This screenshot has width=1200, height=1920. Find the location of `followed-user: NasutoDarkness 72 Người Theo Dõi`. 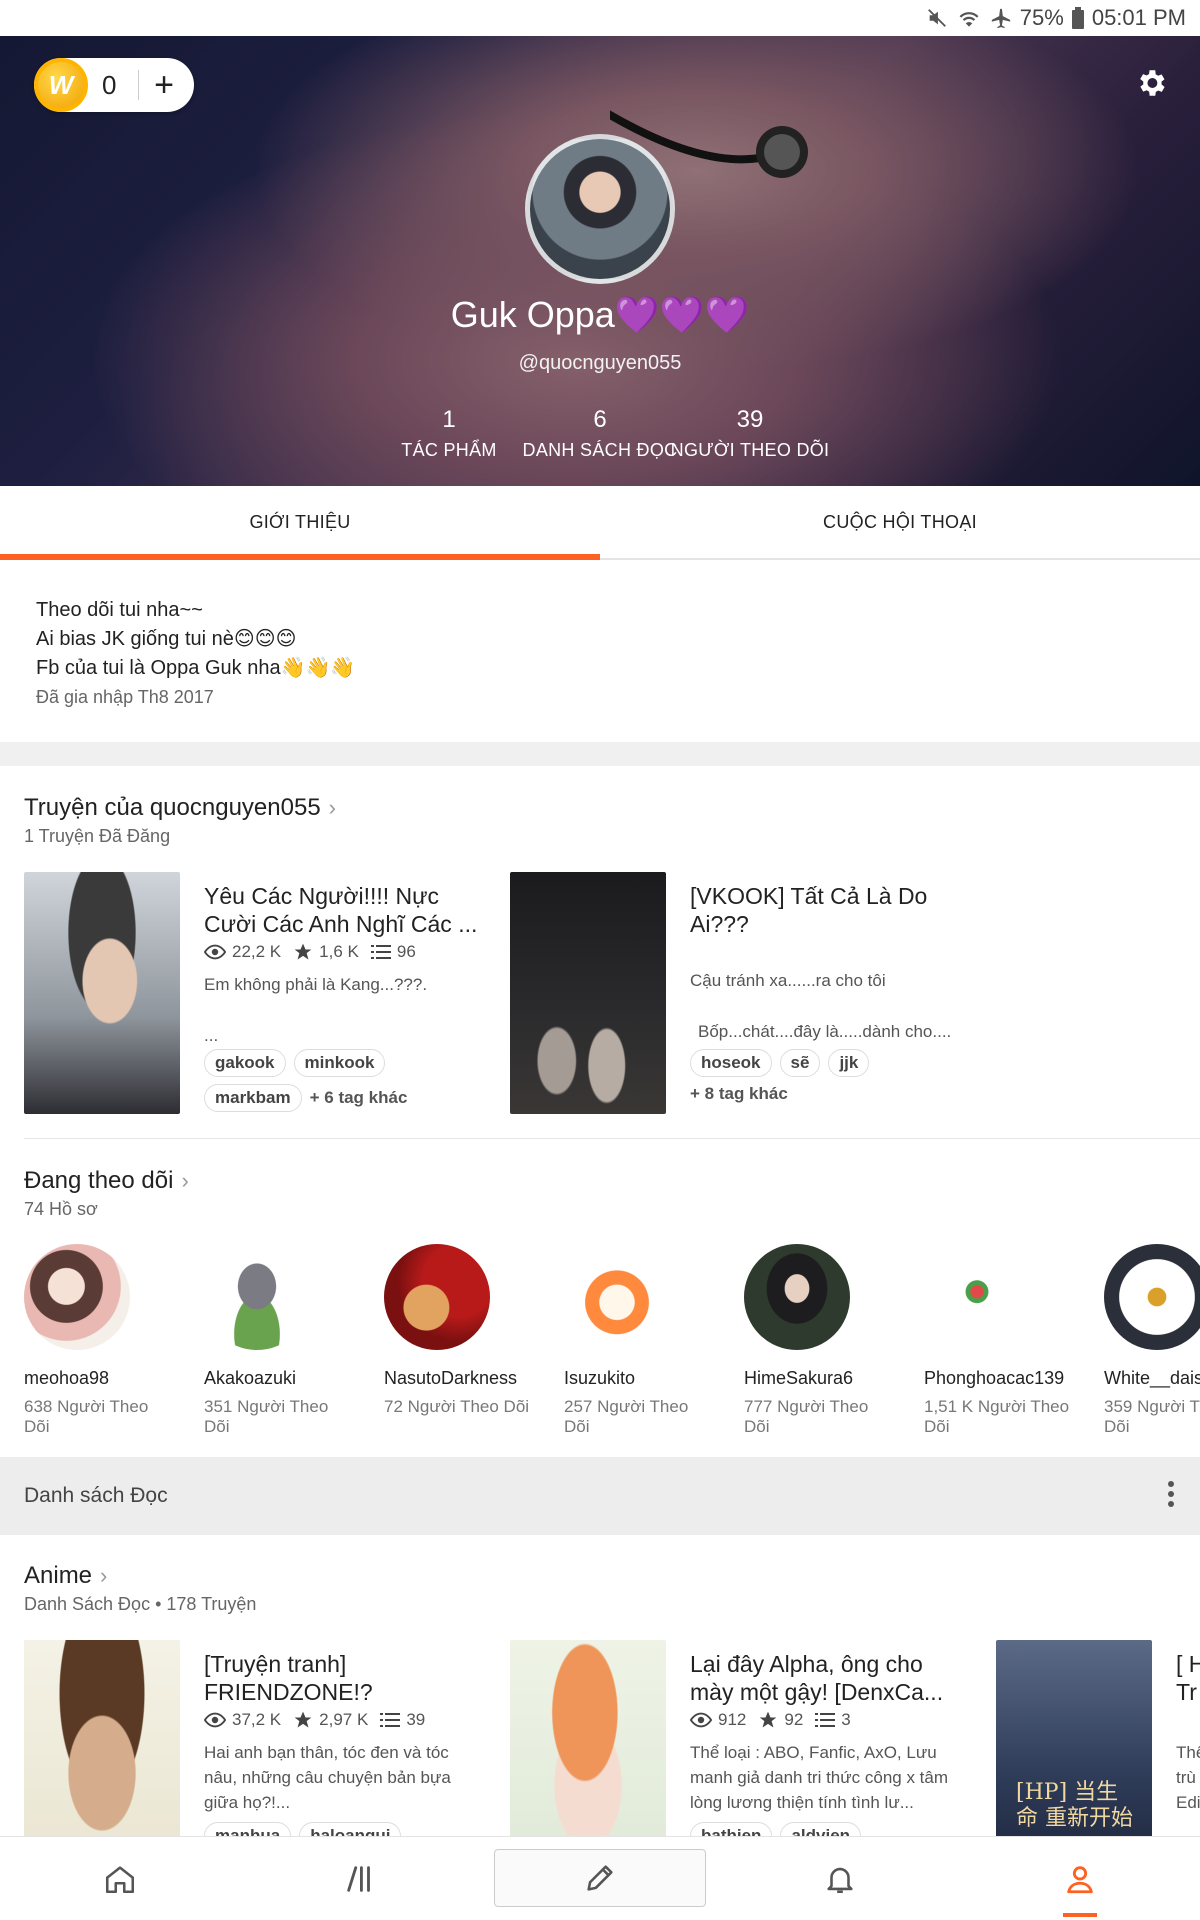

followed-user: NasutoDarkness 72 Người Theo Dõi is located at coordinates (459, 1330).